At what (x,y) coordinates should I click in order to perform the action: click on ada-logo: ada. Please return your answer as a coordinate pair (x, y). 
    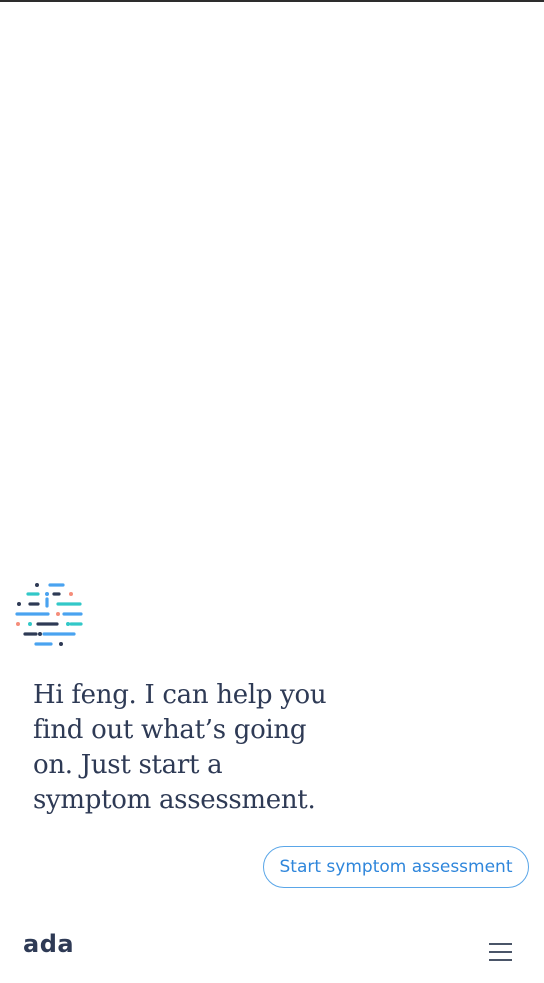
    Looking at the image, I should click on (49, 944).